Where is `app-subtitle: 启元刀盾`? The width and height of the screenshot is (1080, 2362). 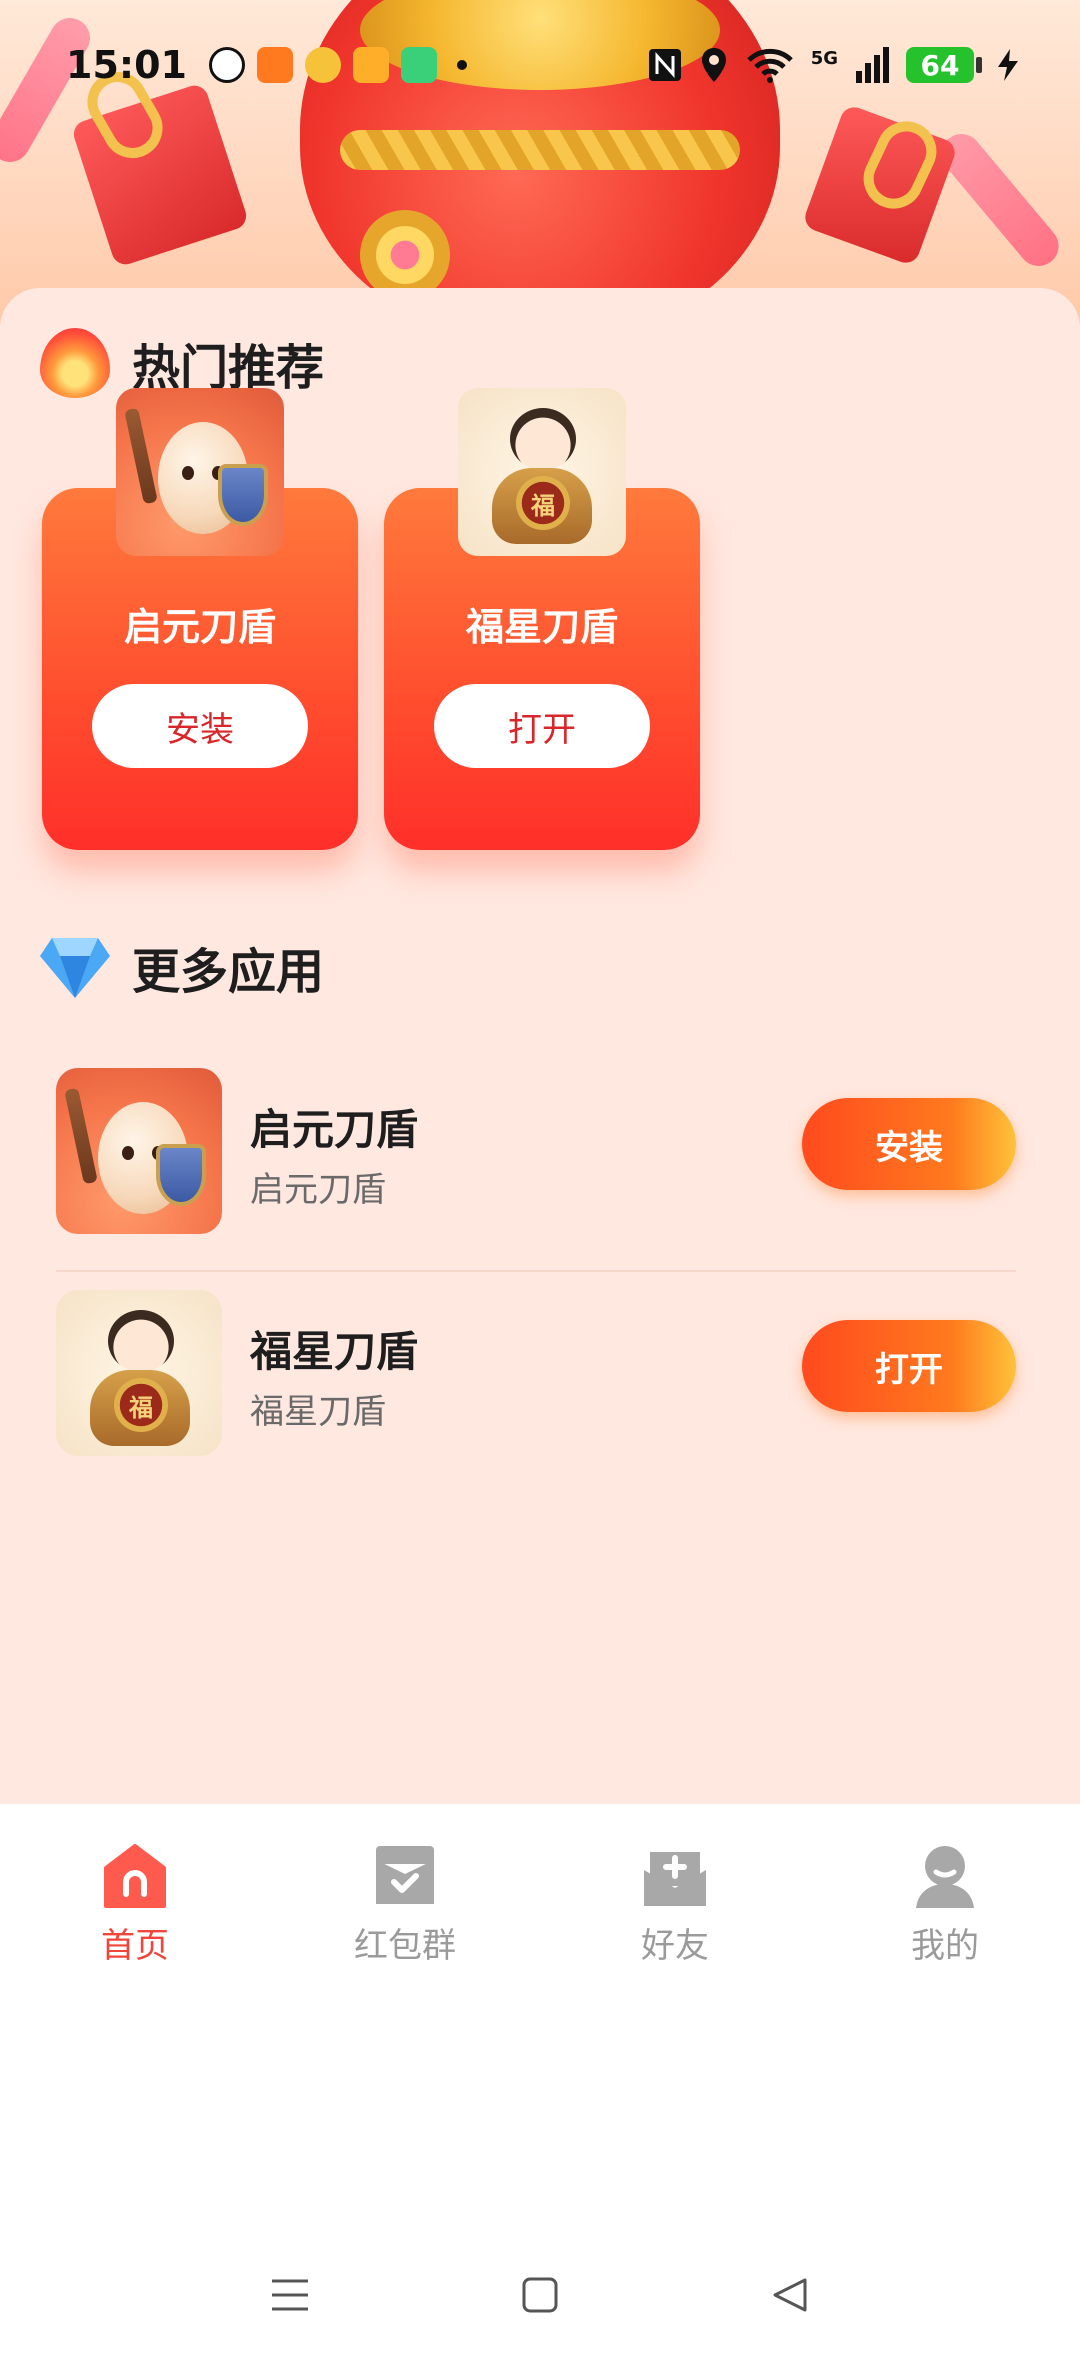 app-subtitle: 启元刀盾 is located at coordinates (318, 1190).